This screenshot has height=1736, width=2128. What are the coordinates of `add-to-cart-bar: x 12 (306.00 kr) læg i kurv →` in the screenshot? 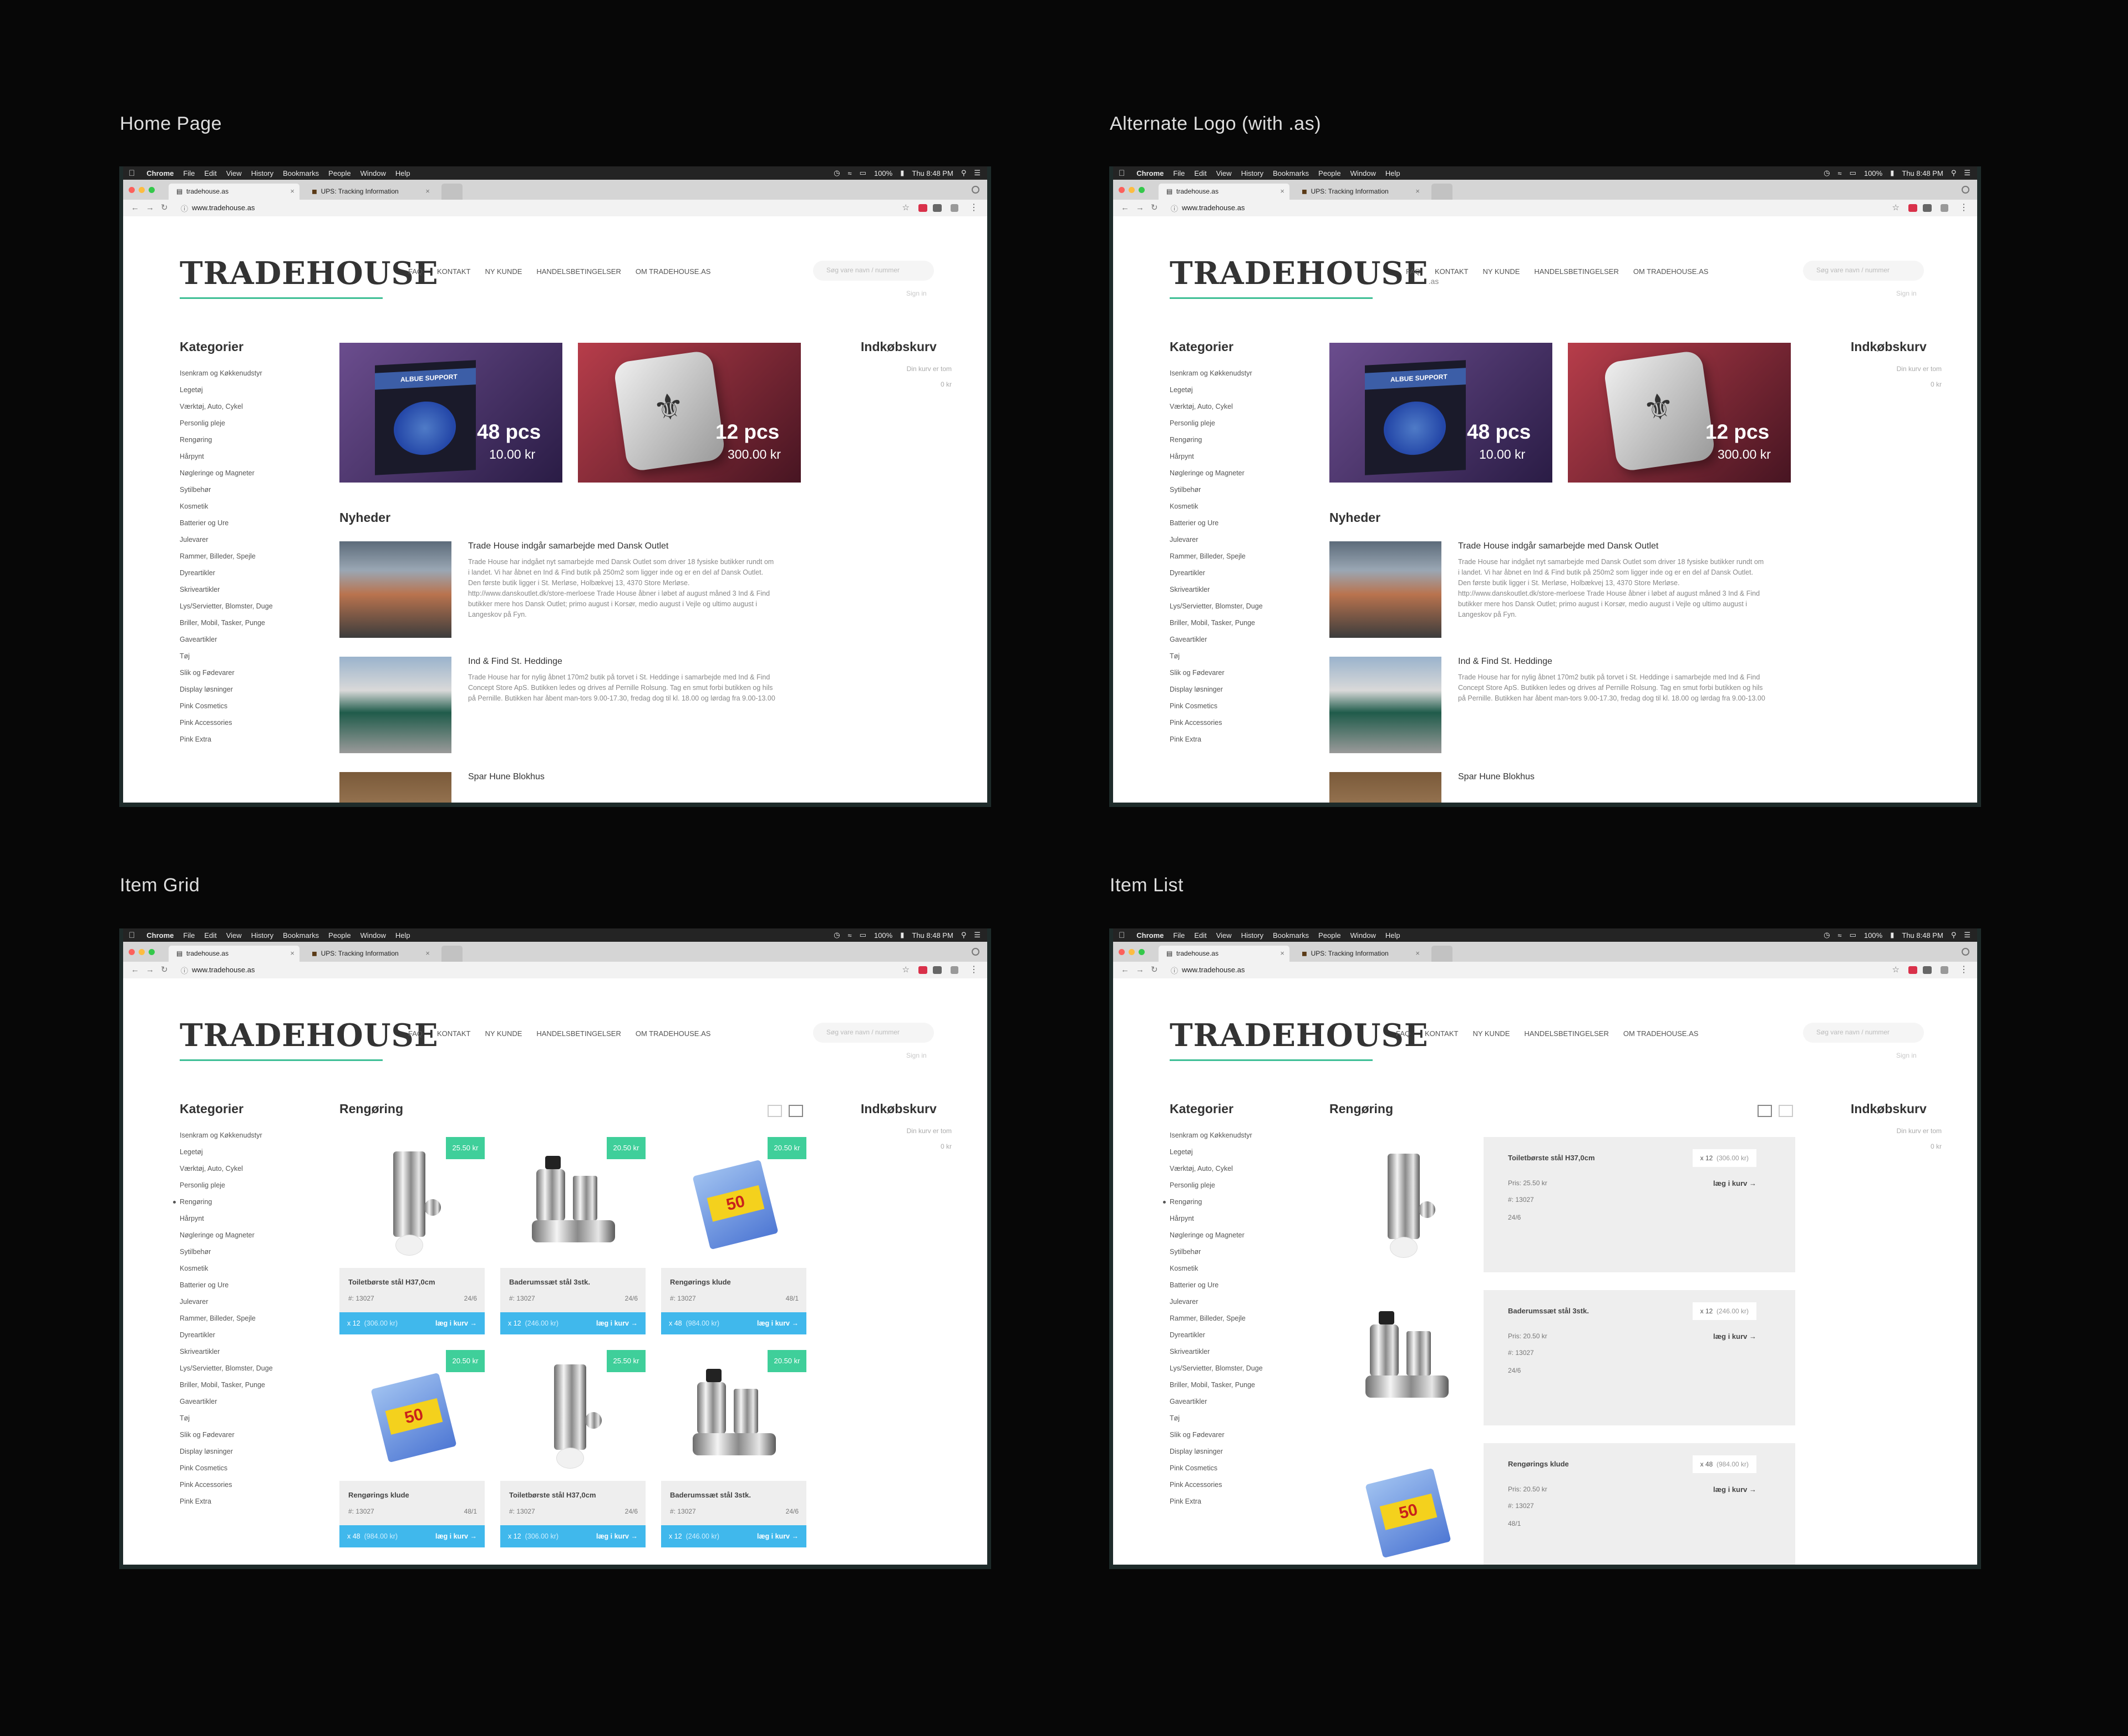 It's located at (412, 1323).